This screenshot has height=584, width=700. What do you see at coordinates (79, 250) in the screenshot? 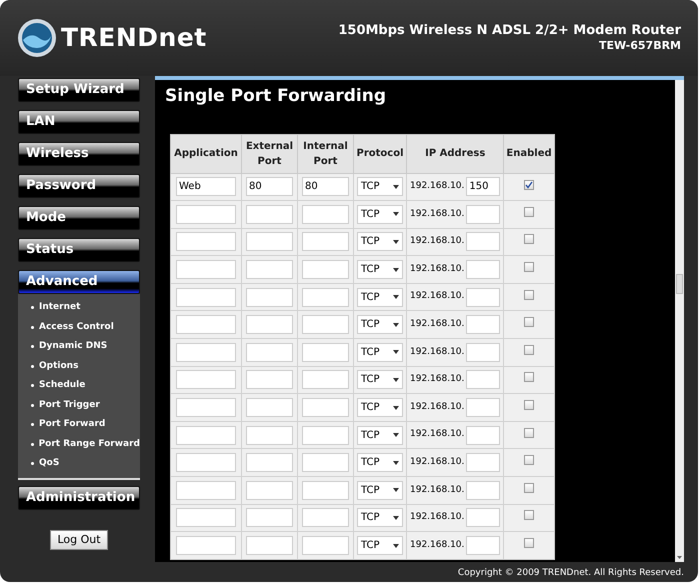
I see `nav-button: Status` at bounding box center [79, 250].